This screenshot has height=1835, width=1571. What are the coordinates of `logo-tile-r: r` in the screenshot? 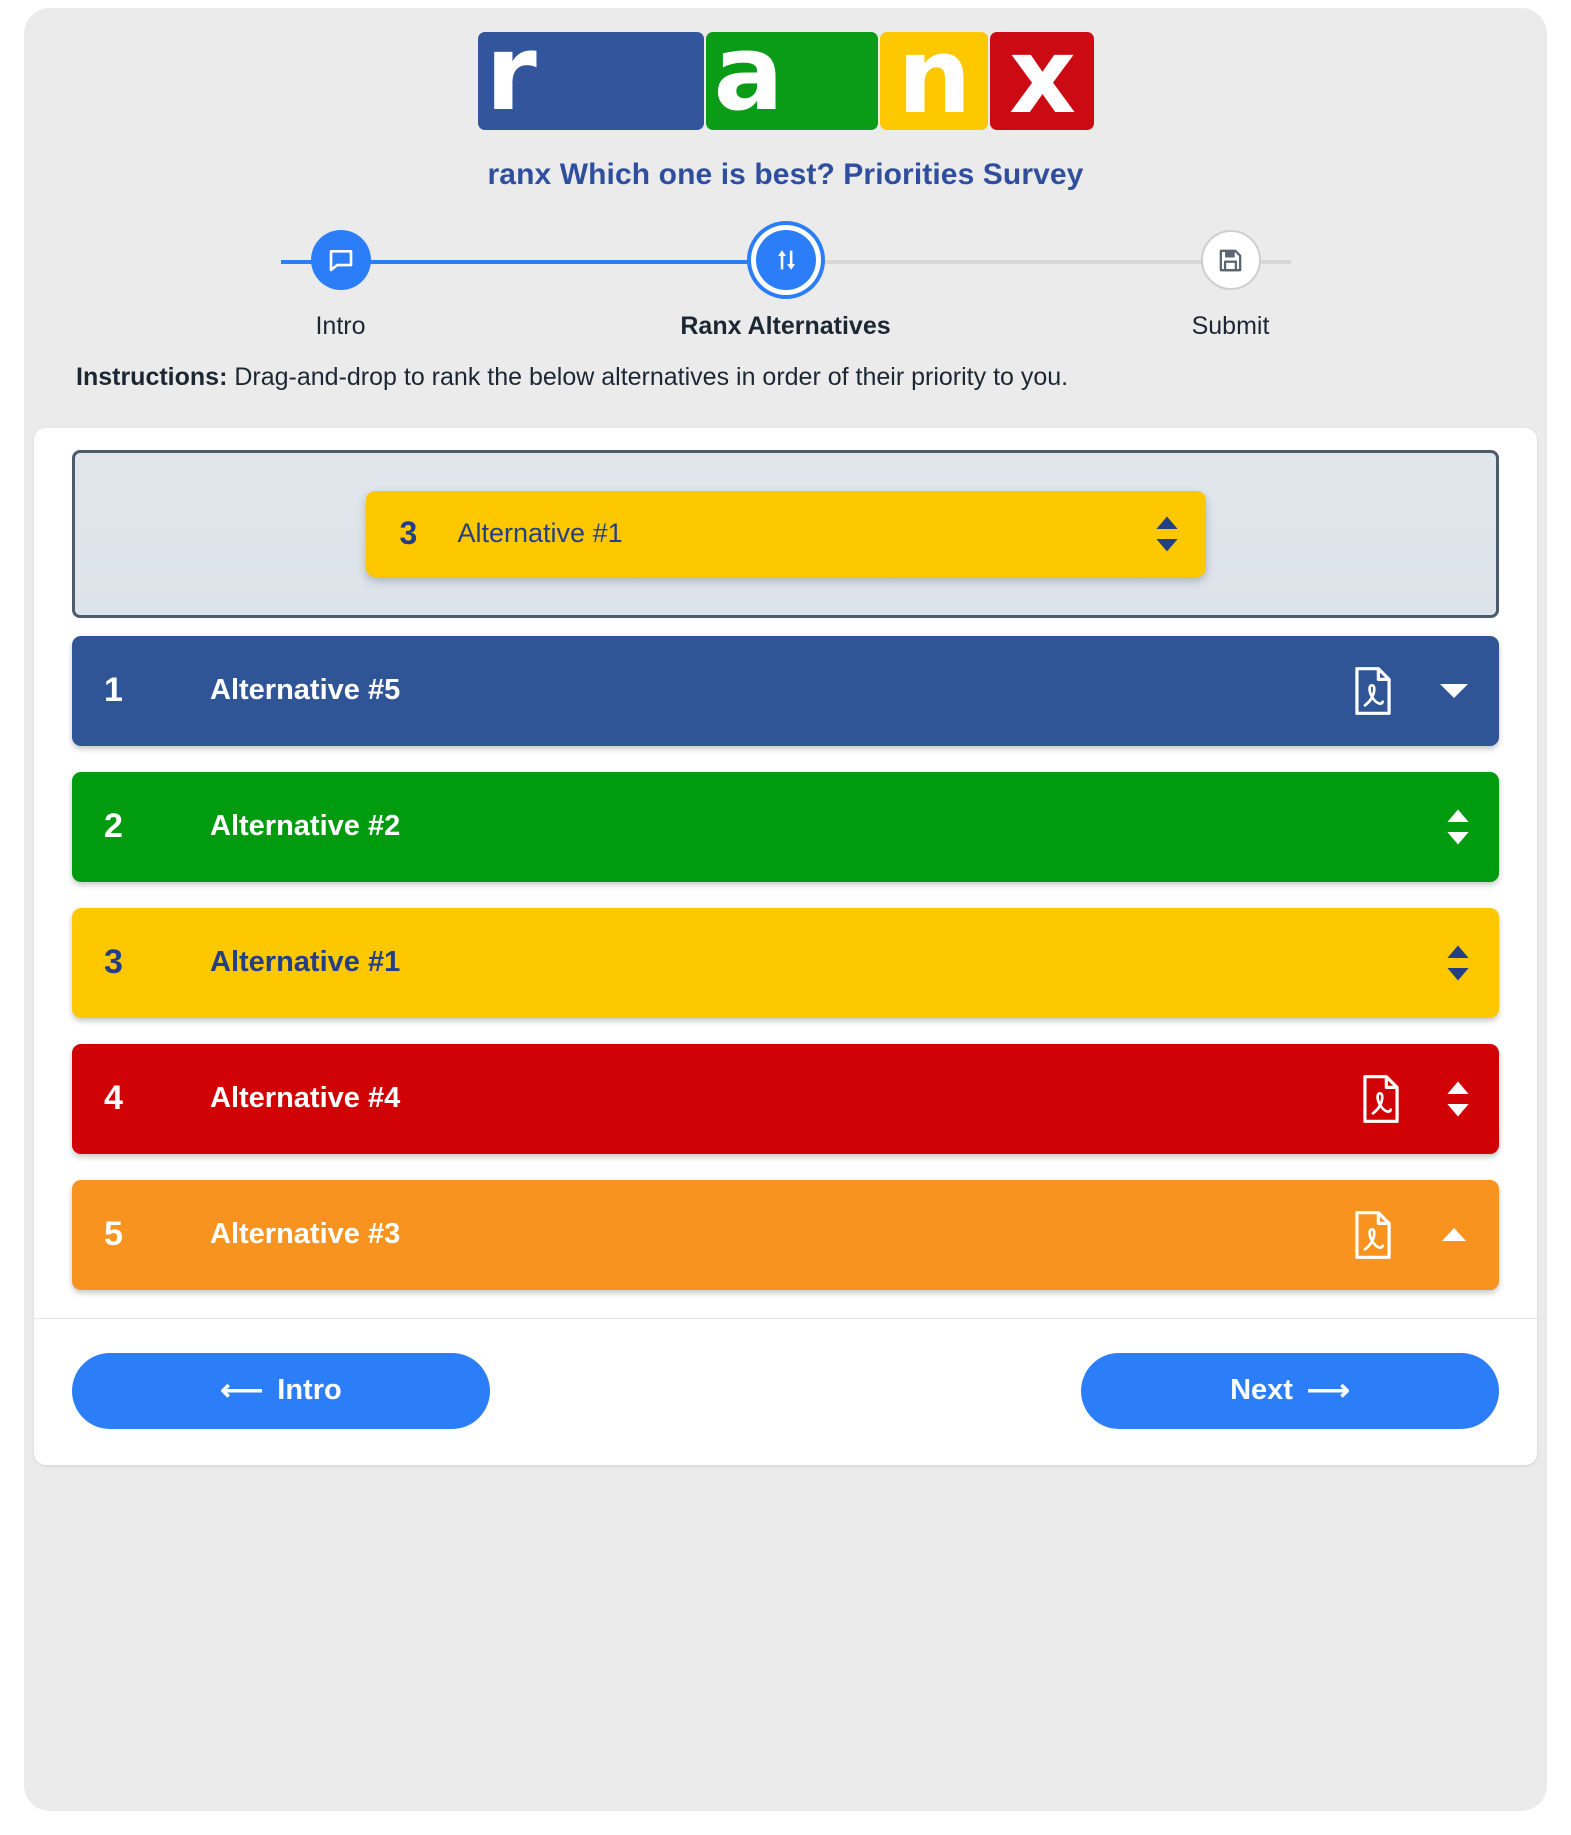 It's located at (590, 73).